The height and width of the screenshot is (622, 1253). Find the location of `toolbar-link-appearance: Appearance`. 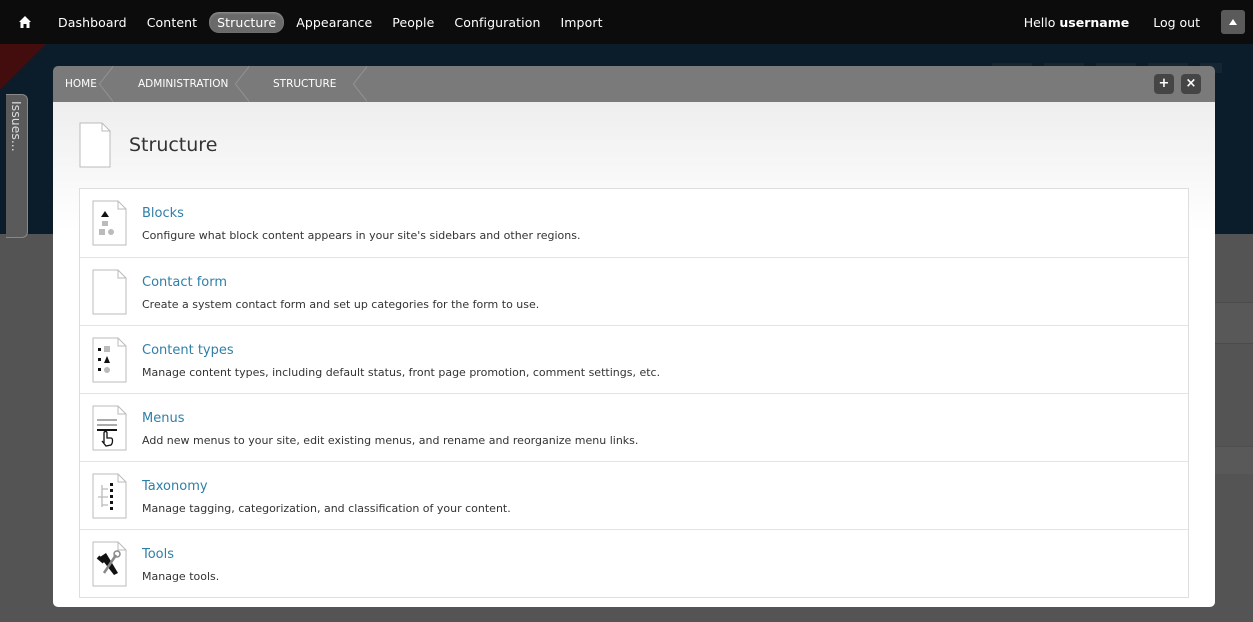

toolbar-link-appearance: Appearance is located at coordinates (334, 22).